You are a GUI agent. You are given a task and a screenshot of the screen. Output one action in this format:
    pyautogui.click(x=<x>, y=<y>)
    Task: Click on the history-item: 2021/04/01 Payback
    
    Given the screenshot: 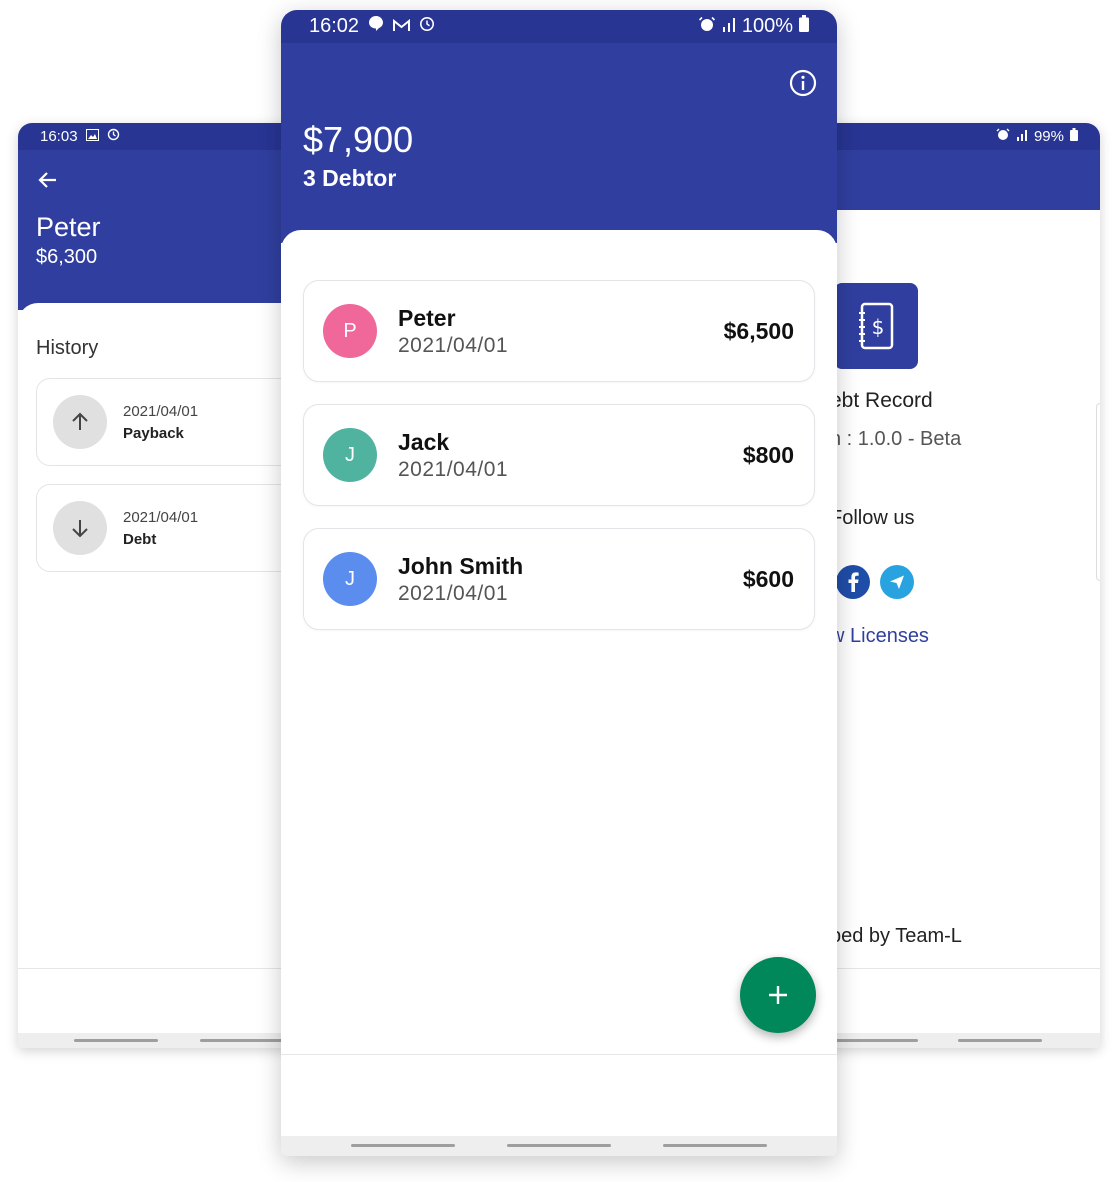 What is the action you would take?
    pyautogui.click(x=177, y=422)
    